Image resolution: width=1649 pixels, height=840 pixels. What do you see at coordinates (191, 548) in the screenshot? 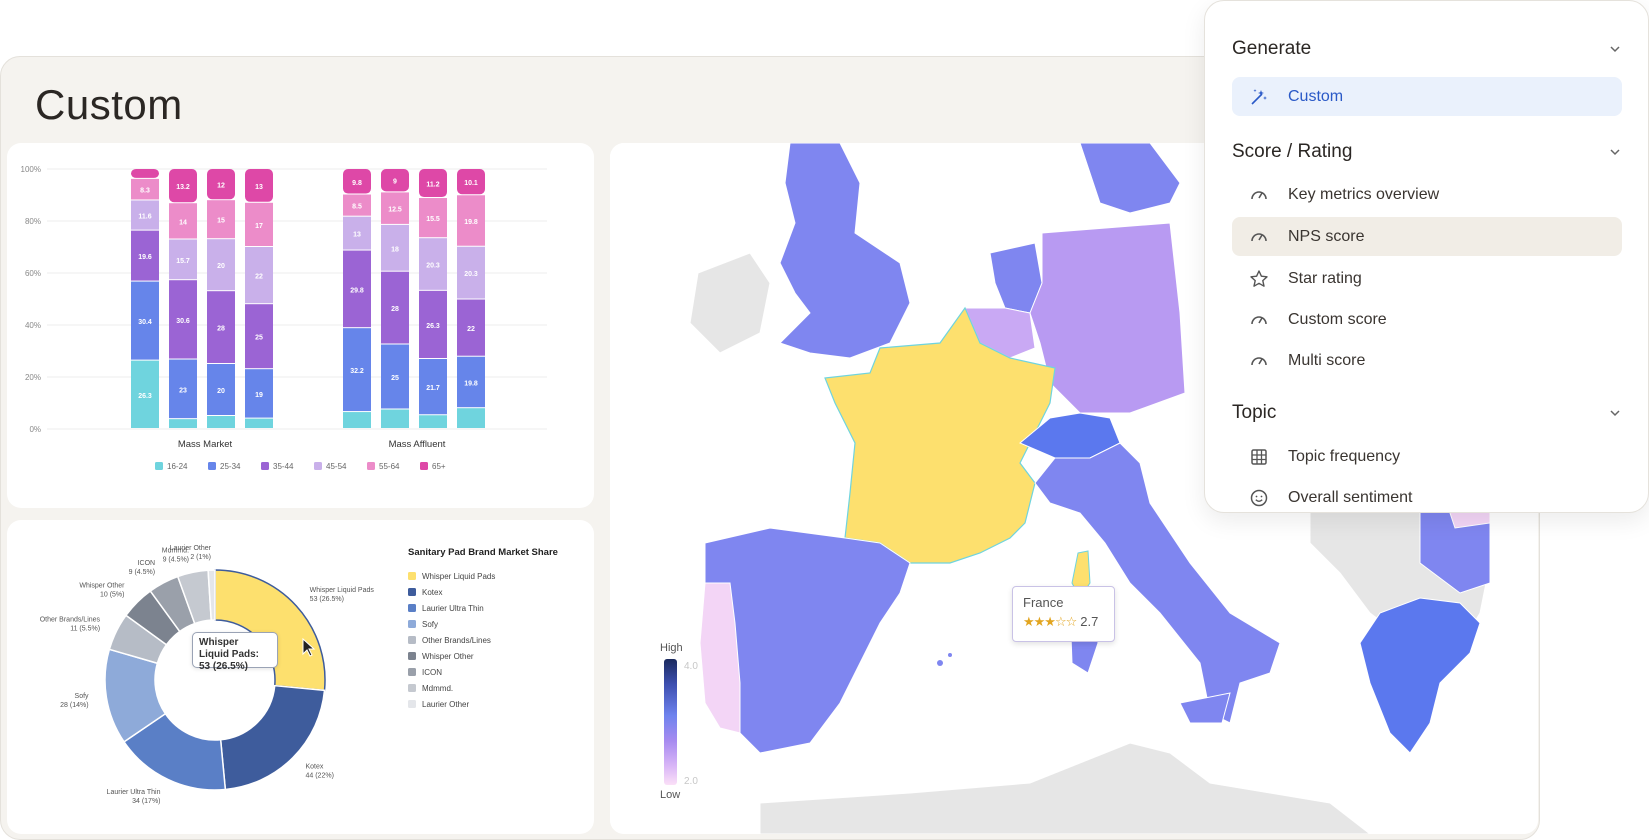
I see `slice-name-label: Laurier Other` at bounding box center [191, 548].